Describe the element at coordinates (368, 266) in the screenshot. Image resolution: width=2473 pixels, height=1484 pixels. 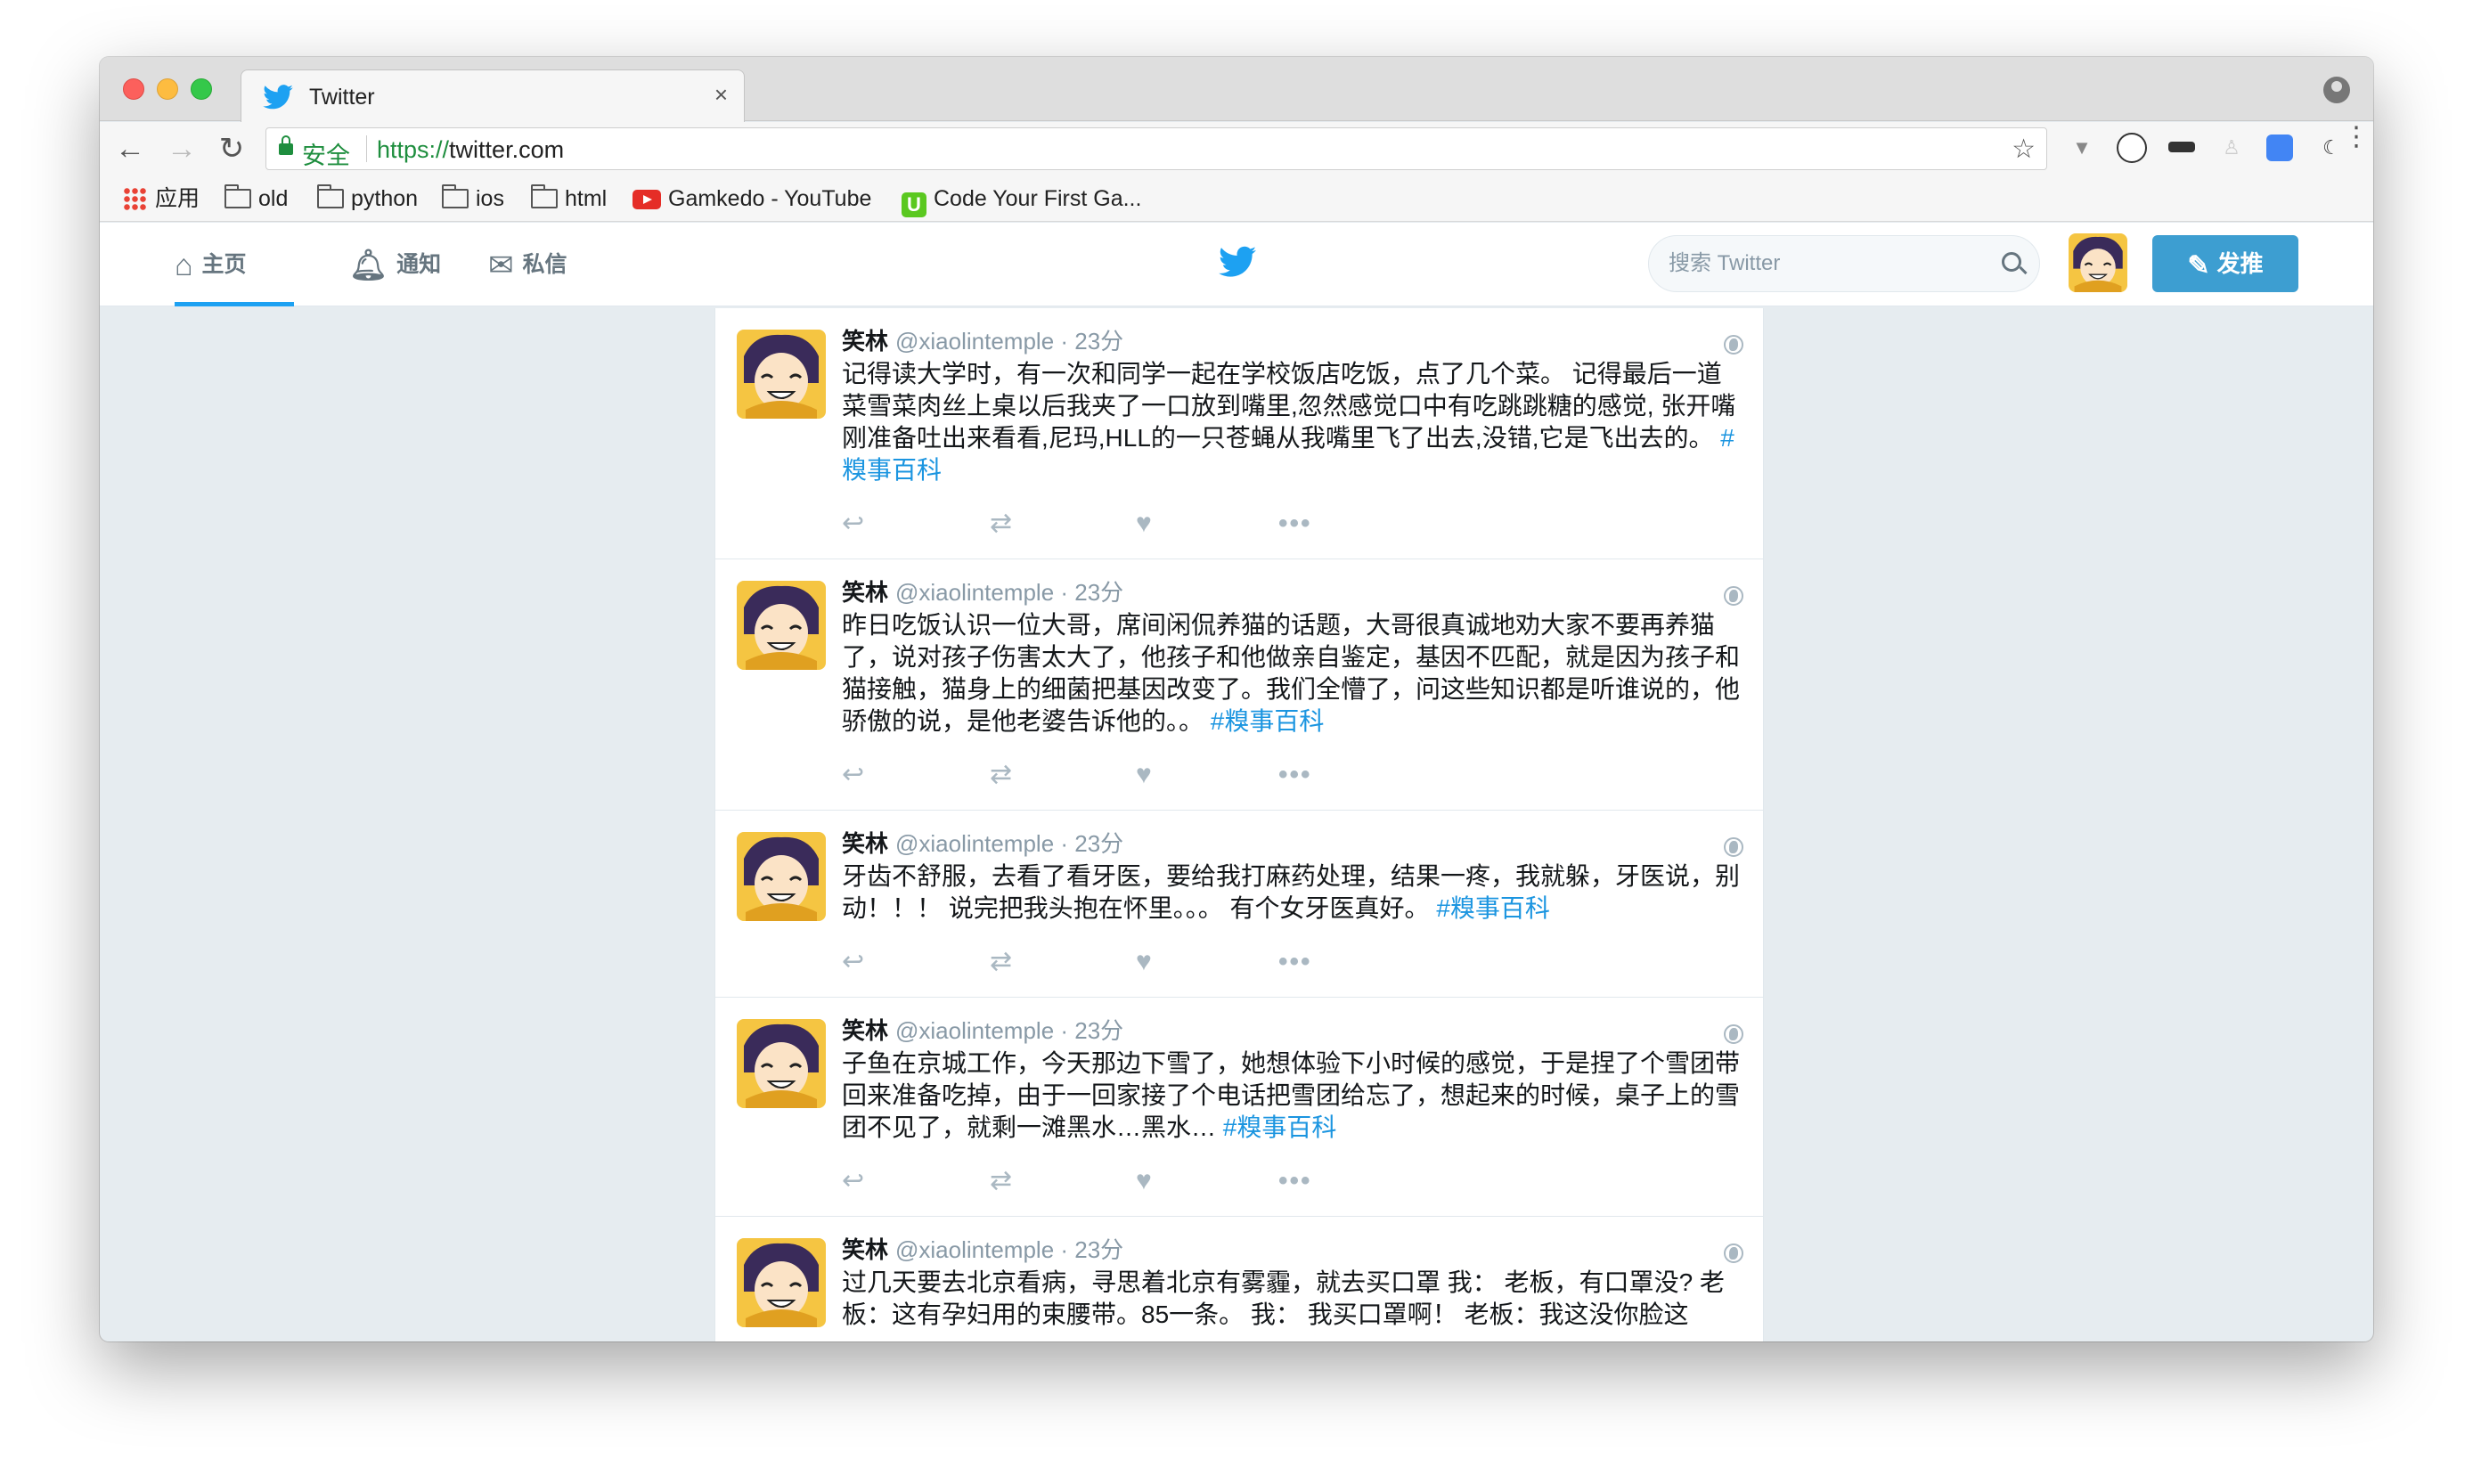
I see `bell-icon: 🔔︎` at that location.